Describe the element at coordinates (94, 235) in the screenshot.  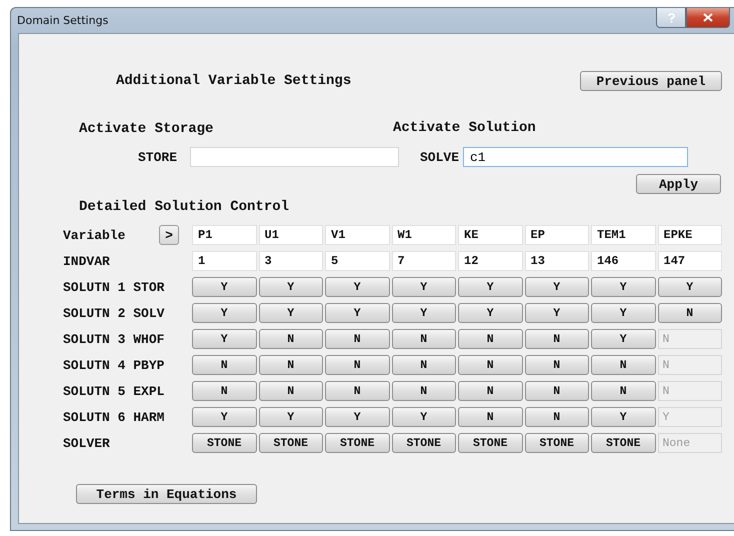
I see `row-label: Variable` at that location.